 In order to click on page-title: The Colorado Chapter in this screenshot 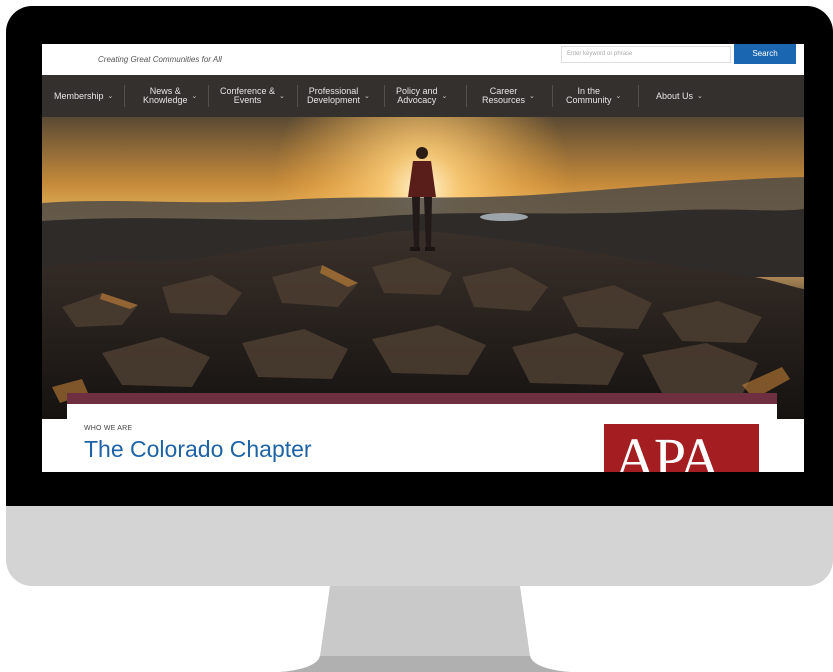, I will do `click(198, 449)`.